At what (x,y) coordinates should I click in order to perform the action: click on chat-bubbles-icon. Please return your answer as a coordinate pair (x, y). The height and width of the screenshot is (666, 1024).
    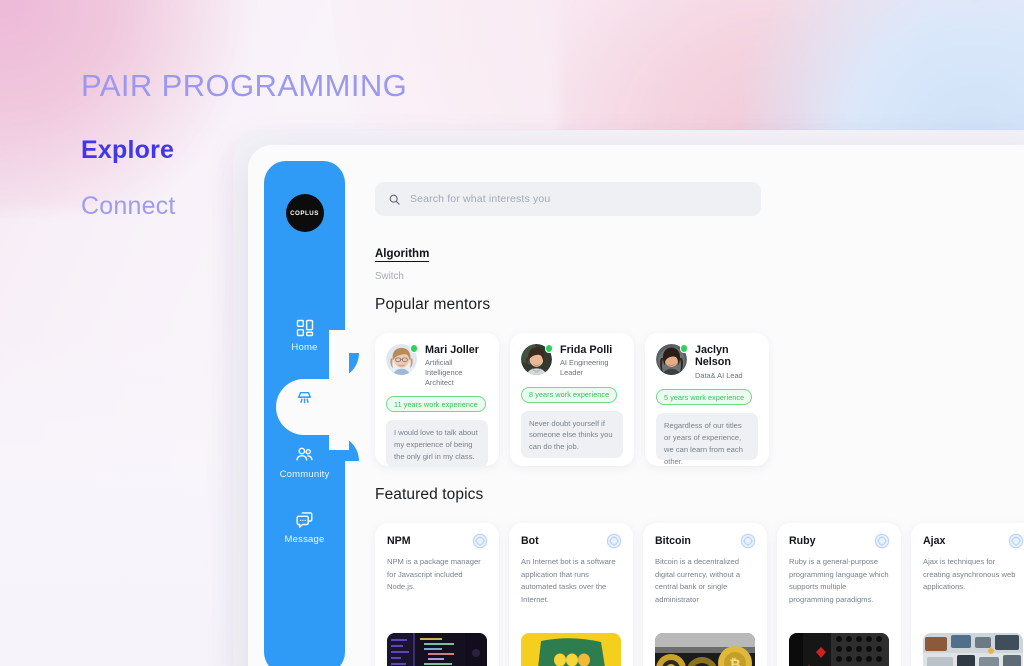
    Looking at the image, I should click on (304, 519).